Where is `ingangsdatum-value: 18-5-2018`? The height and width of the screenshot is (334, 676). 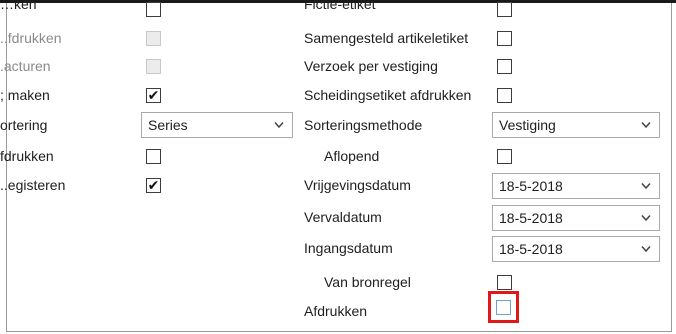 ingangsdatum-value: 18-5-2018 is located at coordinates (531, 249).